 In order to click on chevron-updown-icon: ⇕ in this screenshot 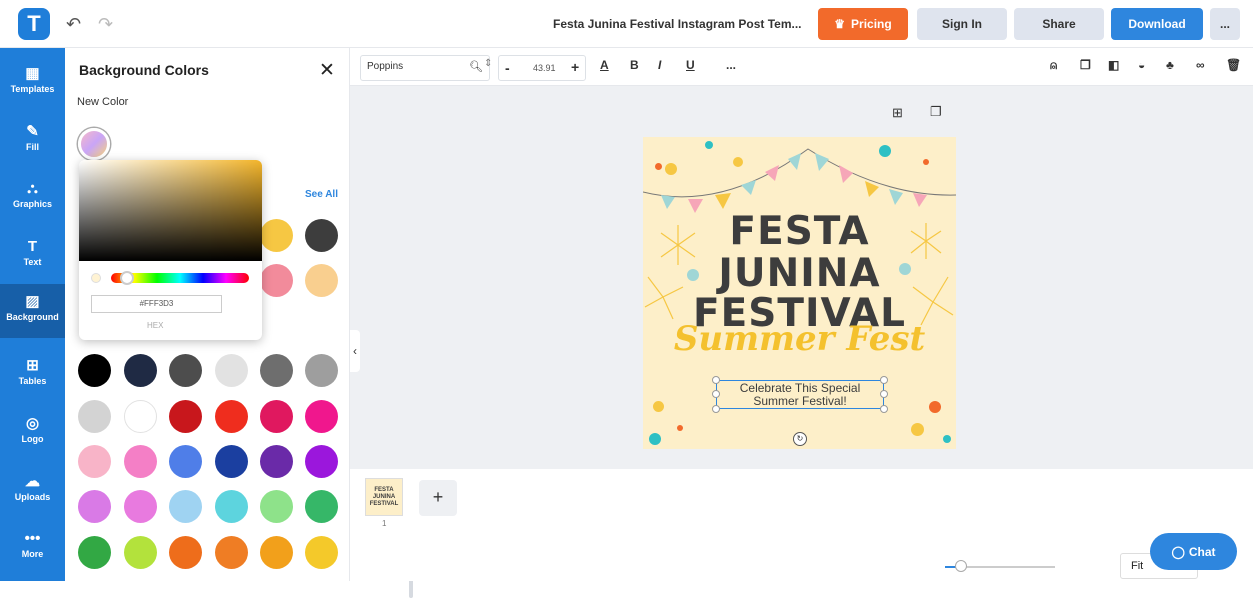, I will do `click(488, 63)`.